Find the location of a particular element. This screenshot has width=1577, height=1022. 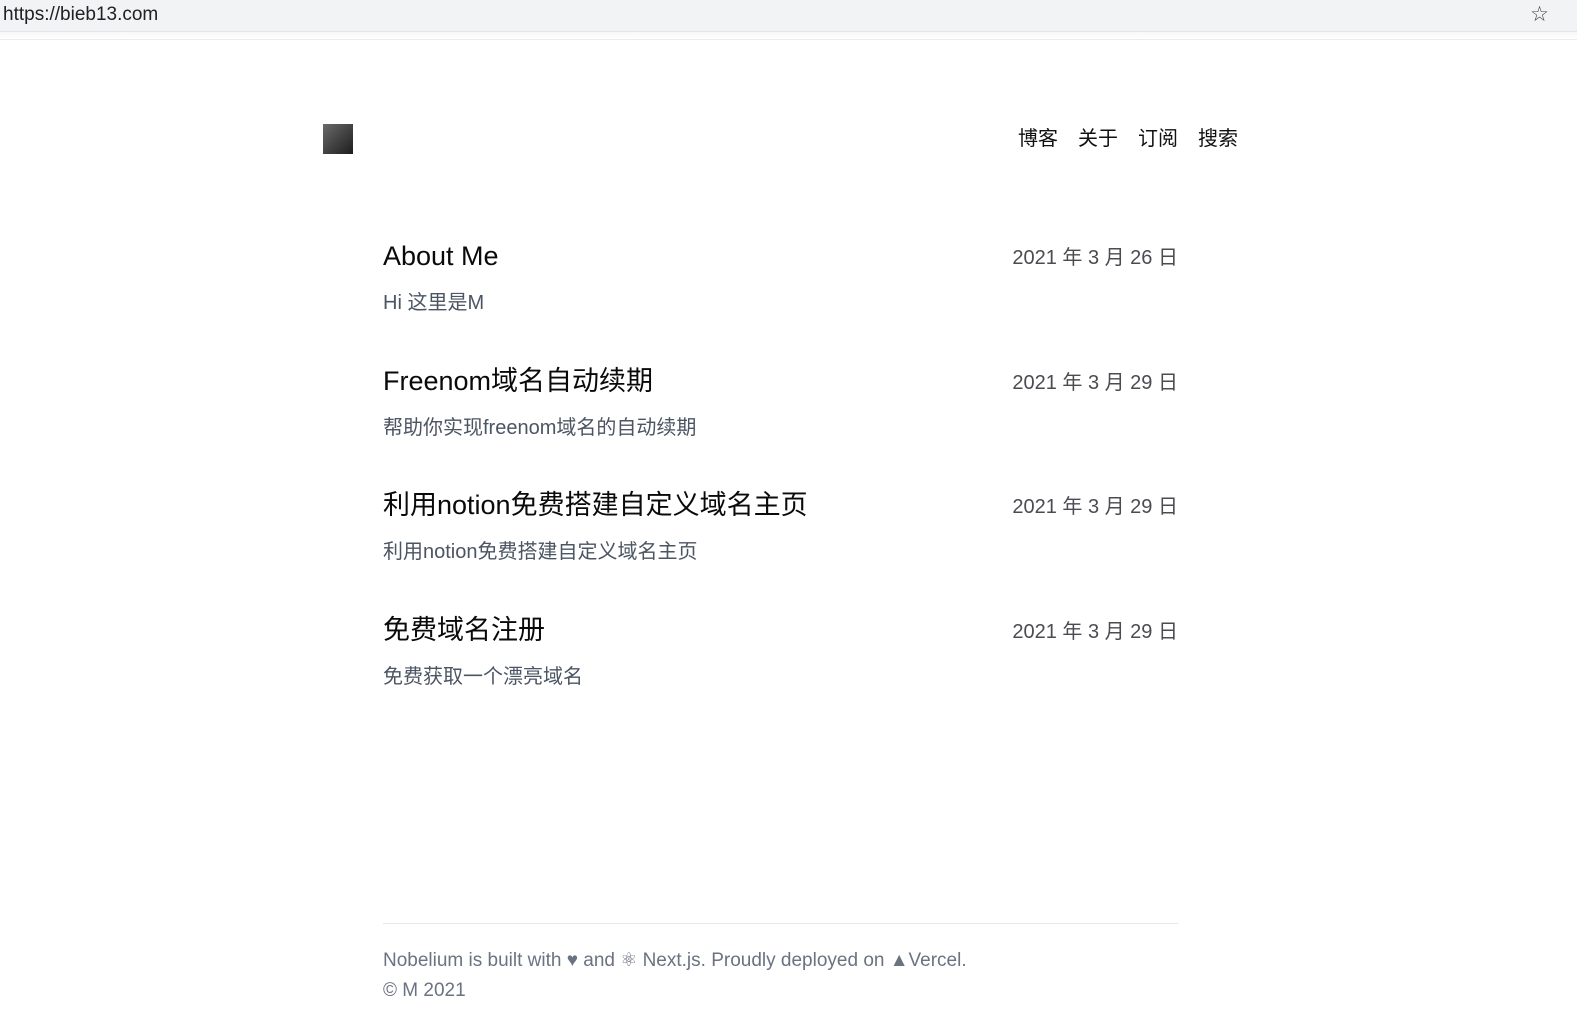

post-summary: 利用notion免费搭建自定义域名主页 is located at coordinates (540, 552).